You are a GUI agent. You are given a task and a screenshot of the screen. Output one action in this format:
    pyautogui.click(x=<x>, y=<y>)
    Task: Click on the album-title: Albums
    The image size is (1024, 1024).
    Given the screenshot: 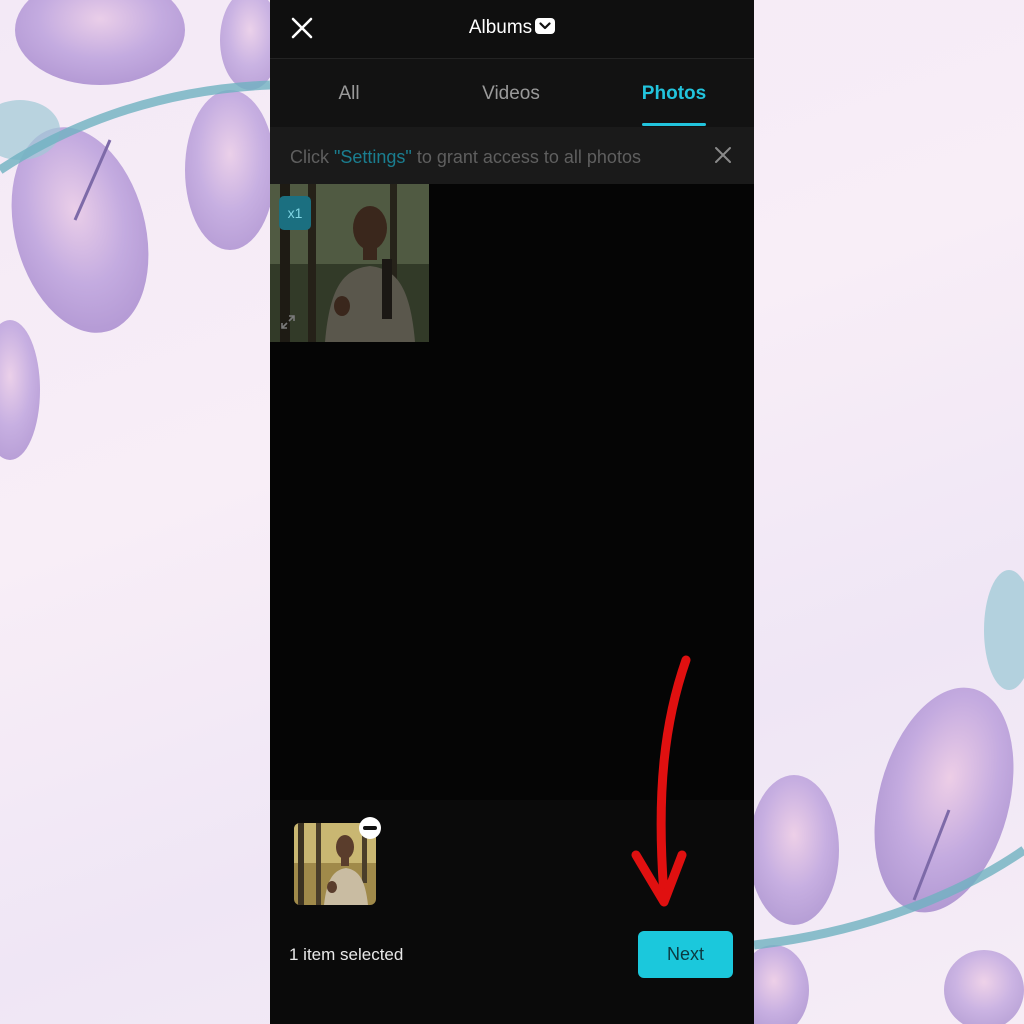 What is the action you would take?
    pyautogui.click(x=500, y=27)
    